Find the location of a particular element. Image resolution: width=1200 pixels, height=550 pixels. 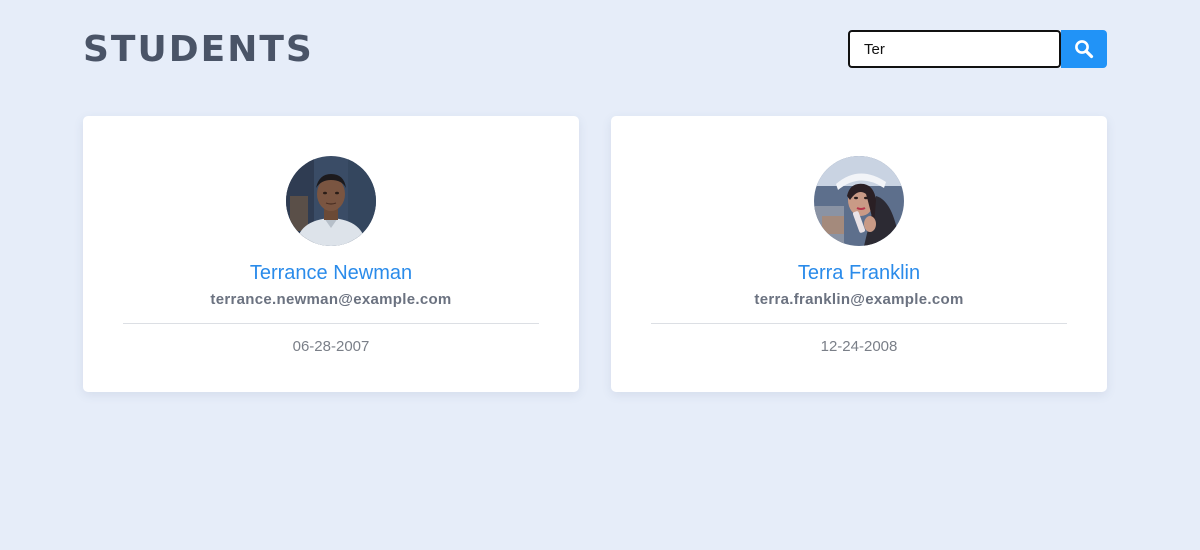

search-button is located at coordinates (1084, 49).